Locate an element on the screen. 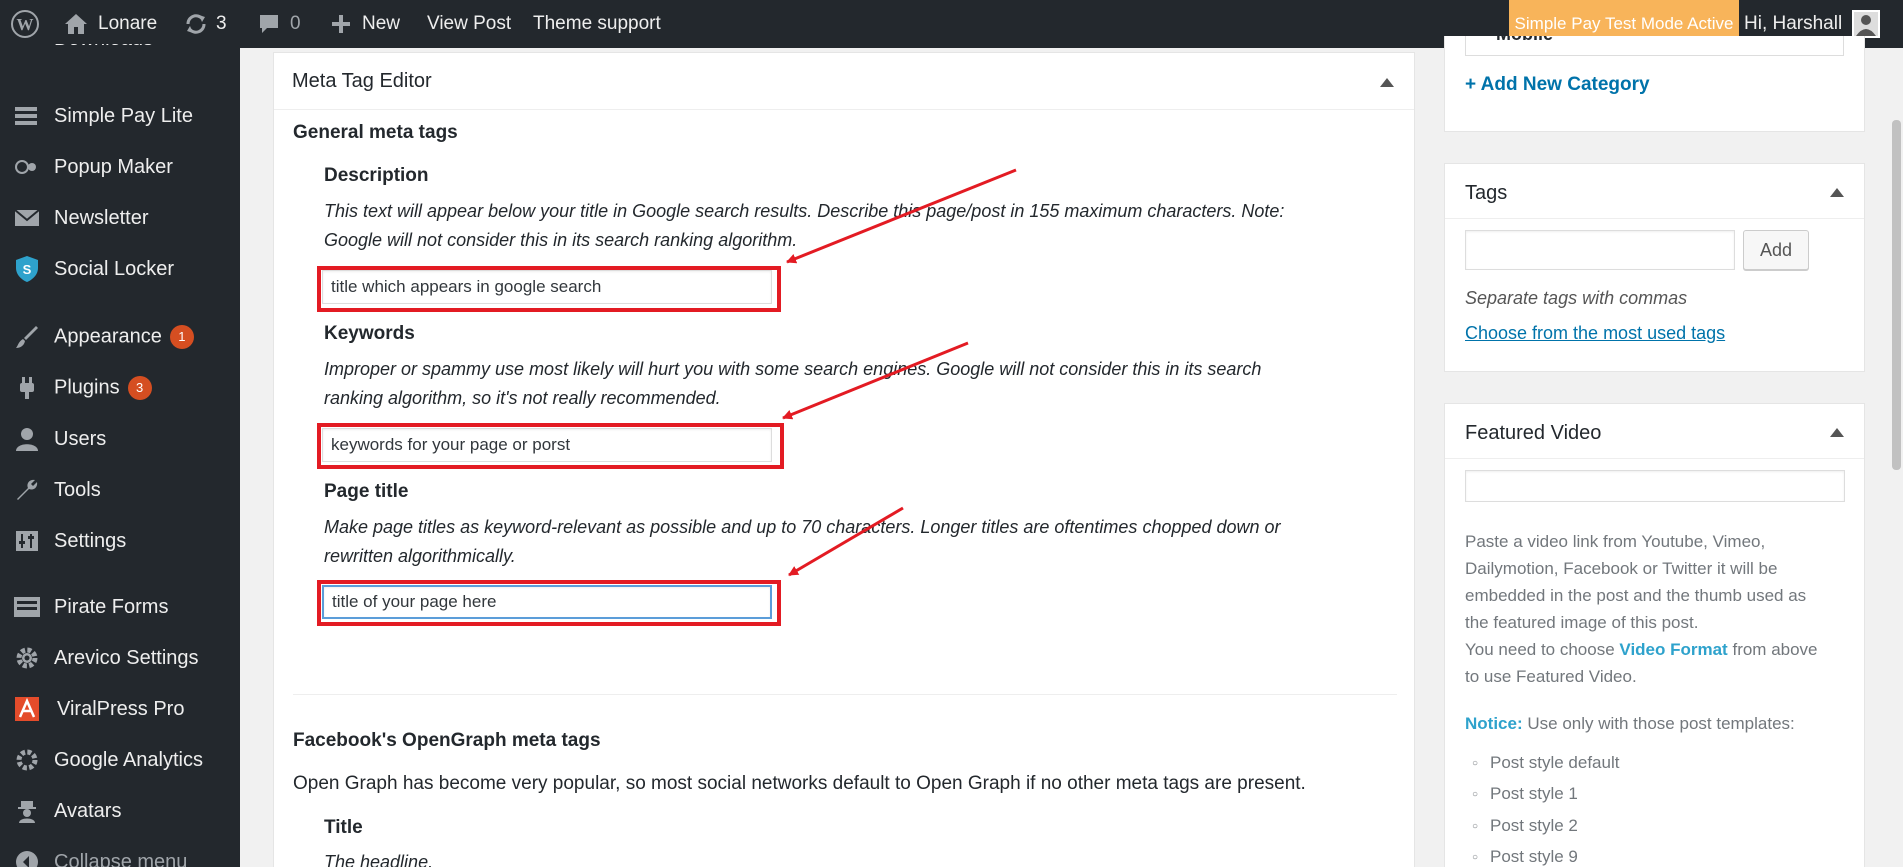 The height and width of the screenshot is (867, 1903). note-suffix: from above is located at coordinates (1775, 649).